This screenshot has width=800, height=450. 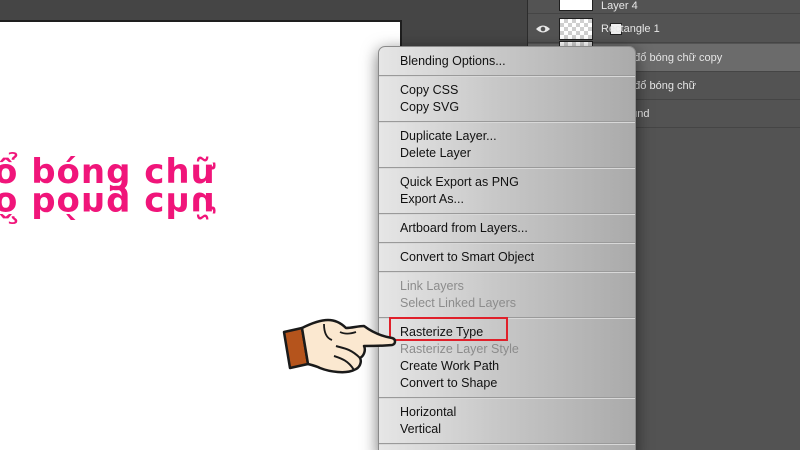 I want to click on menu-item-vertical: Vertical, so click(x=420, y=429).